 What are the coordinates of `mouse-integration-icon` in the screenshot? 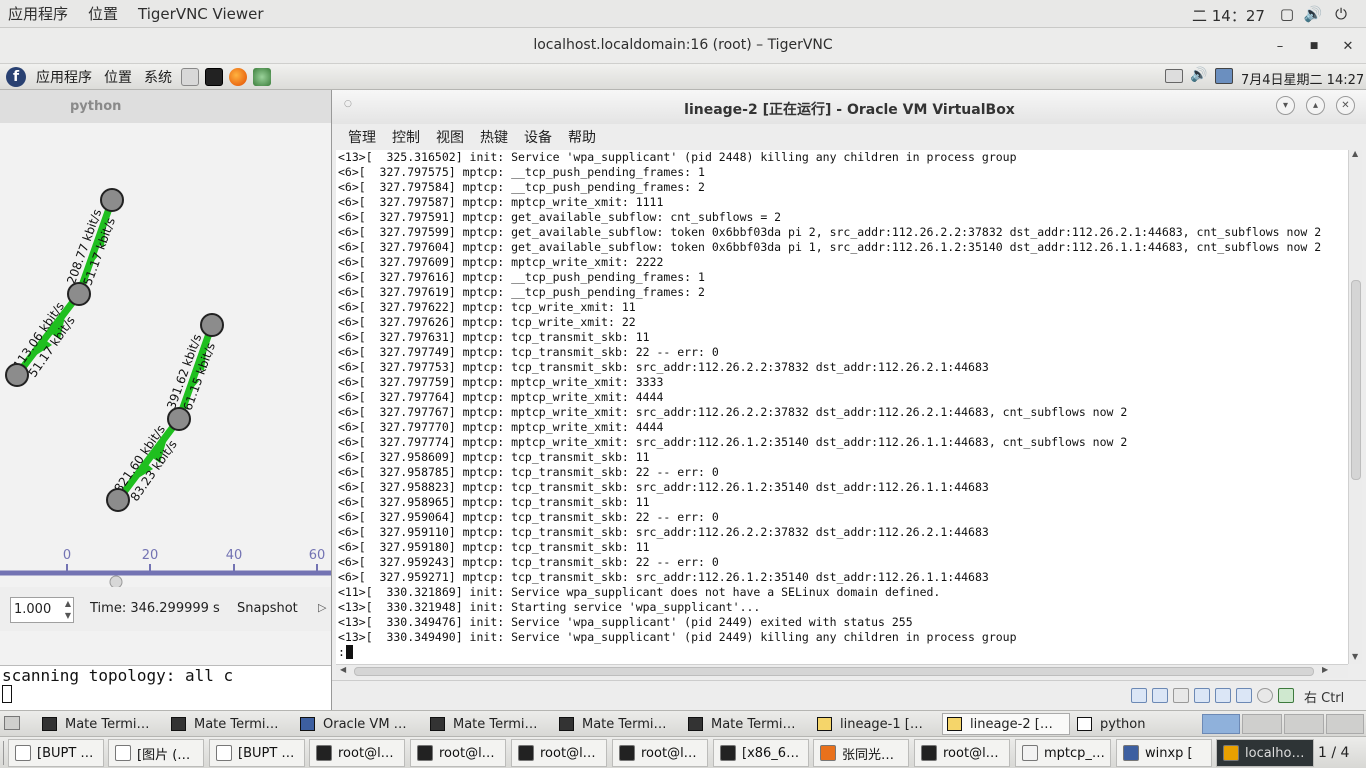 It's located at (1286, 695).